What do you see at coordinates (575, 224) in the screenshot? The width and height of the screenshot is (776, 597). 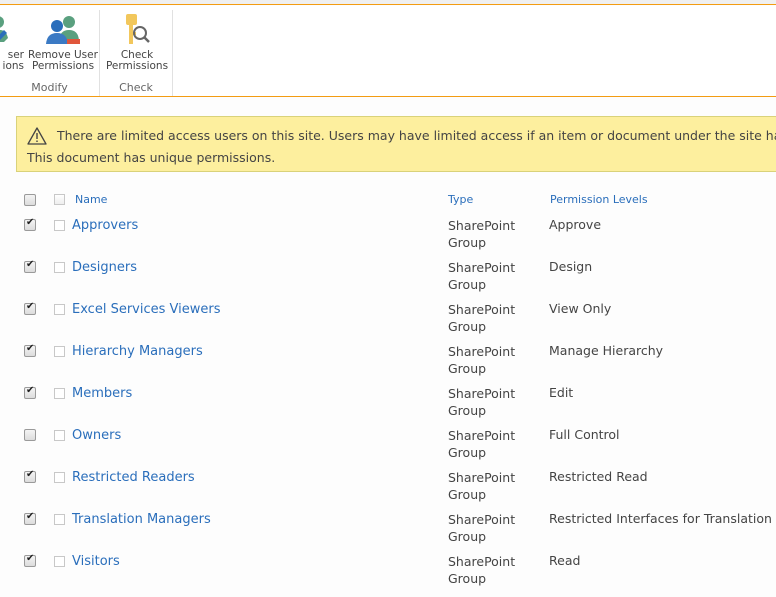 I see `permission-level: Approve` at bounding box center [575, 224].